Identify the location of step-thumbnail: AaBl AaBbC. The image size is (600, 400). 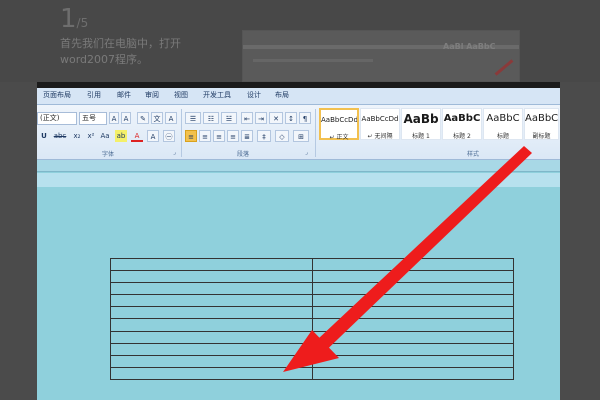
(381, 56).